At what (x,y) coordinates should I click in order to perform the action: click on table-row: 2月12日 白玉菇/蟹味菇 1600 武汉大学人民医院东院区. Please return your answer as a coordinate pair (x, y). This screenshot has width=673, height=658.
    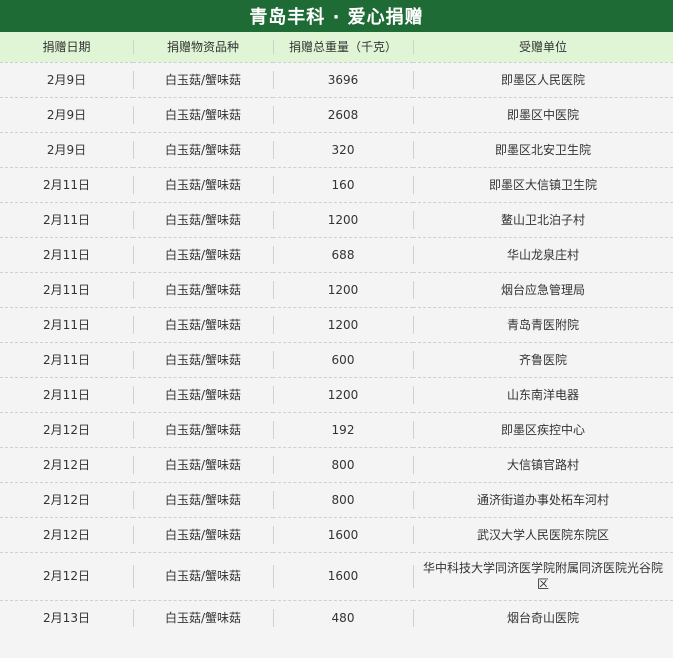
    Looking at the image, I should click on (336, 534).